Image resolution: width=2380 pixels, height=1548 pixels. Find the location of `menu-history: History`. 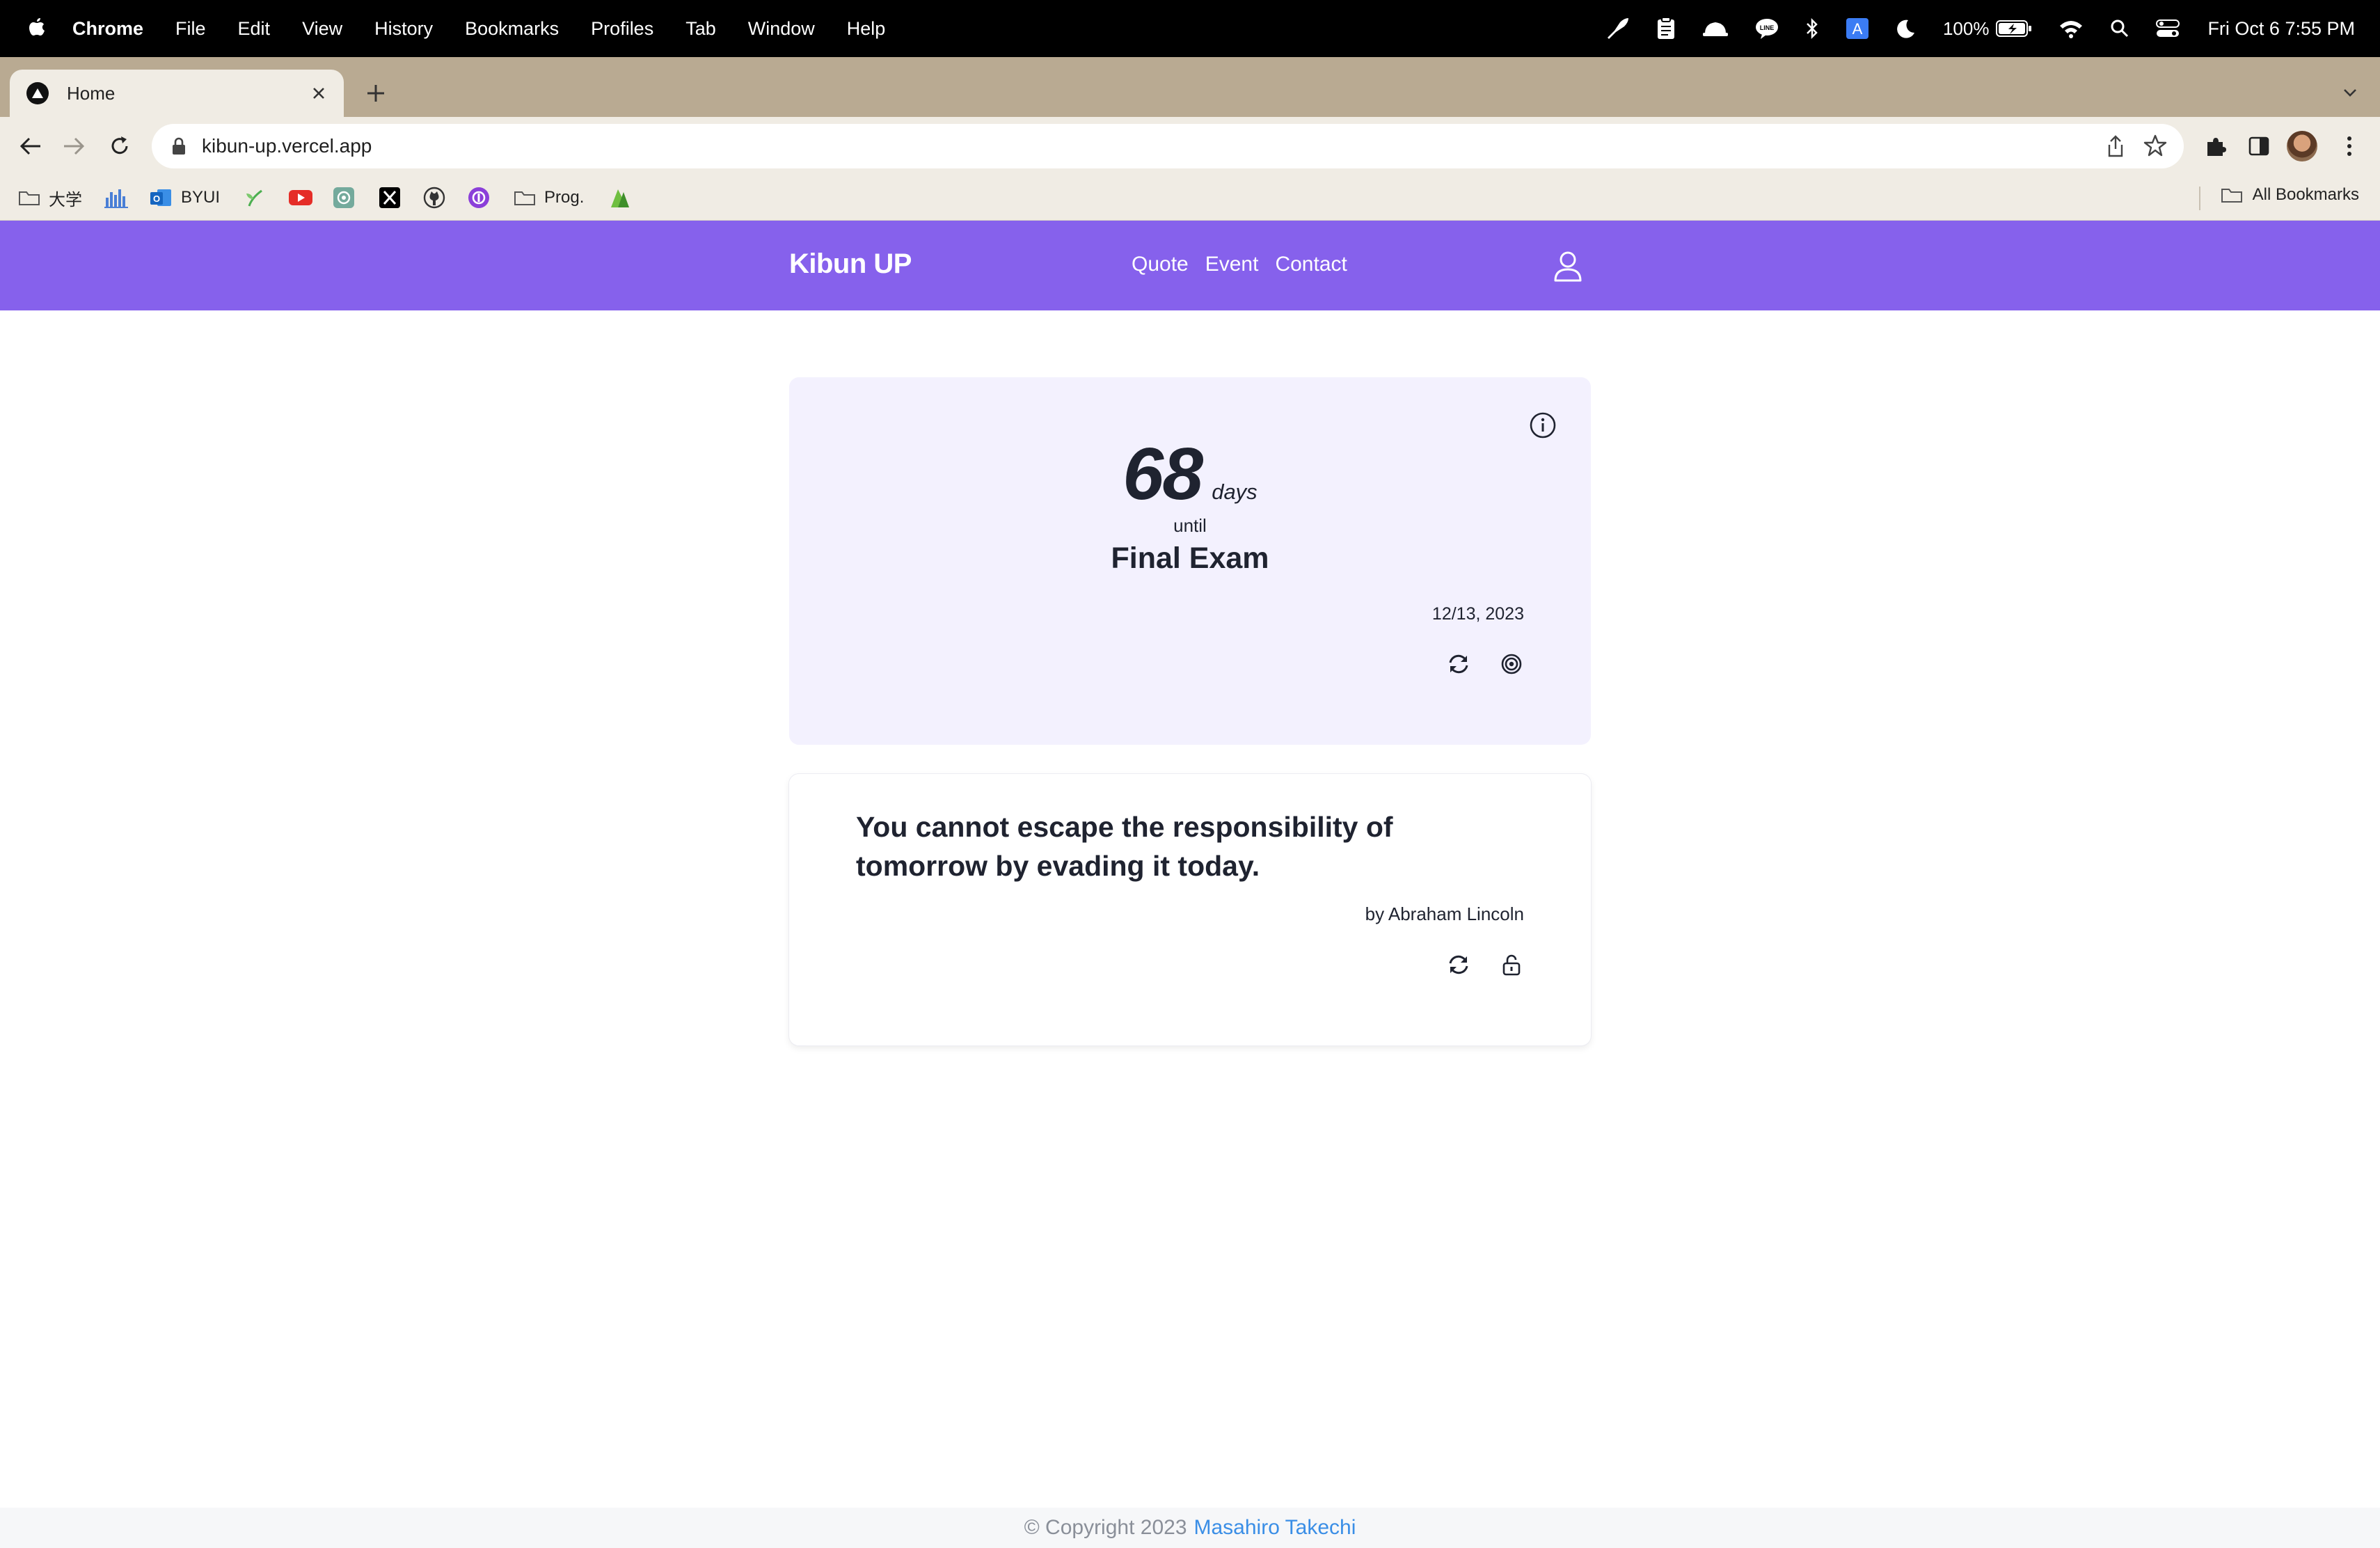

menu-history: History is located at coordinates (404, 29).